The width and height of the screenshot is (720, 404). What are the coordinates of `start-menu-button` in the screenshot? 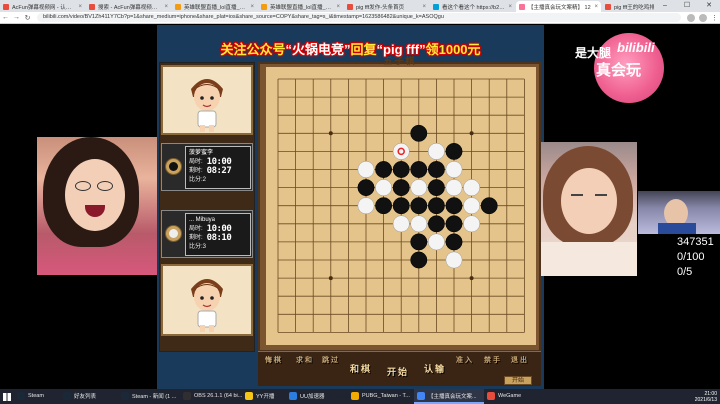 It's located at (7, 396).